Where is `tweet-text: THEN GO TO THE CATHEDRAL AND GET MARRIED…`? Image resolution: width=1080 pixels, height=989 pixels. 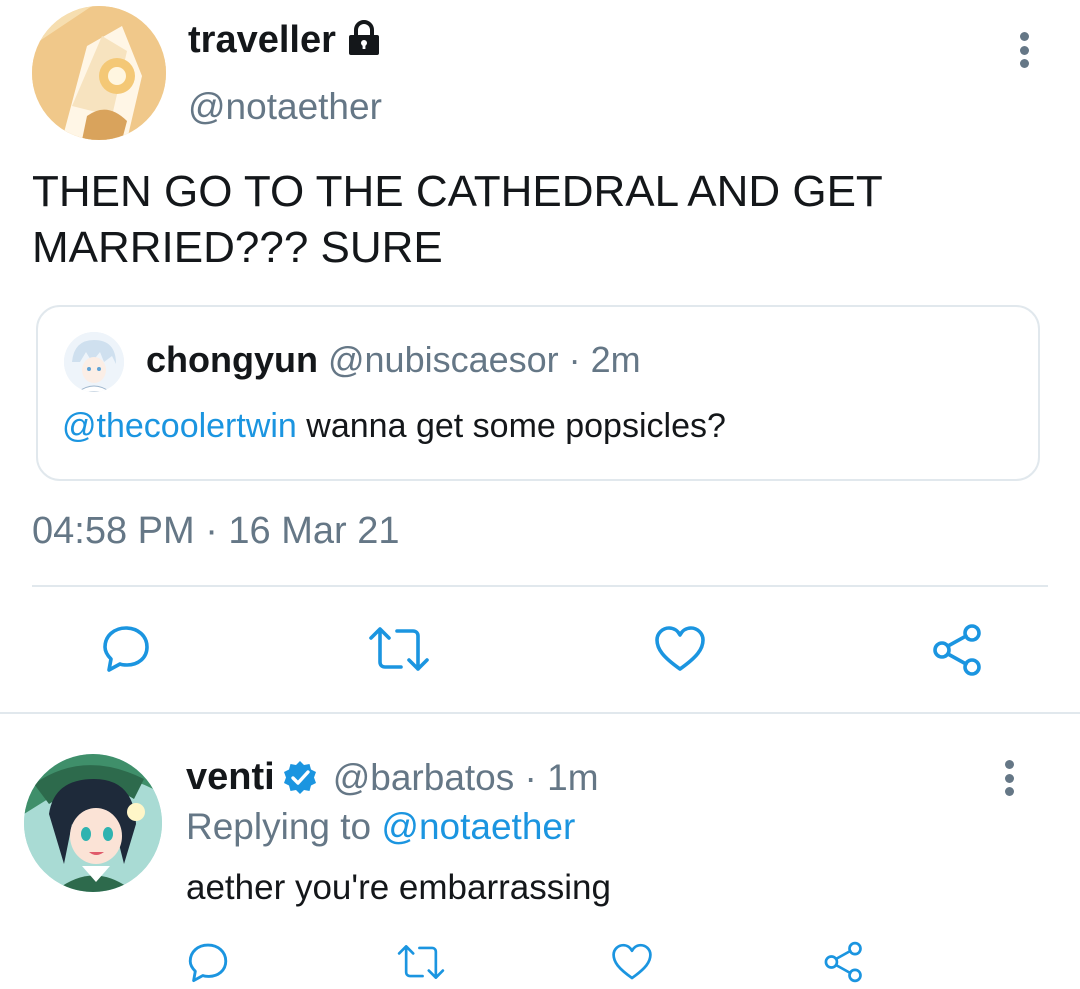
tweet-text: THEN GO TO THE CATHEDRAL AND GET MARRIED… is located at coordinates (457, 219).